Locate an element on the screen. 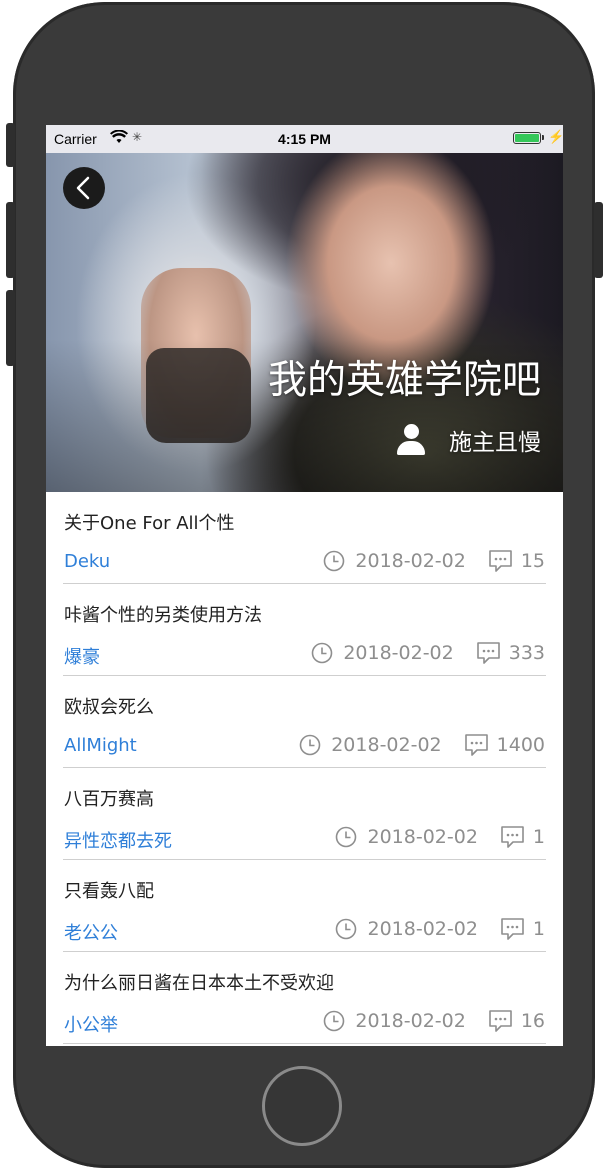  post-author: 老公公 is located at coordinates (91, 932).